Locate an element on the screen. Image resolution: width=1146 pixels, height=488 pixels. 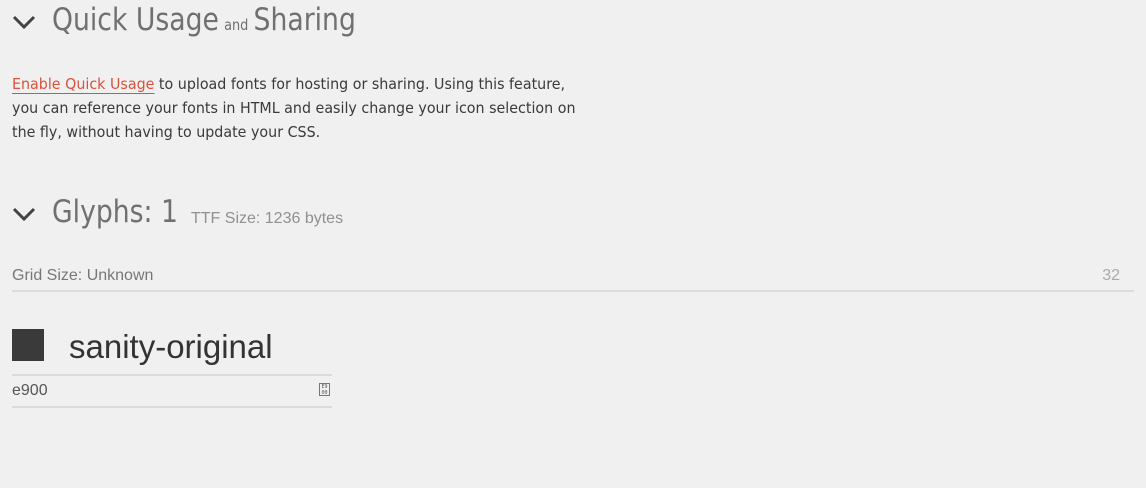
quick-usage-title-part1: Quick Usage is located at coordinates (135, 20).